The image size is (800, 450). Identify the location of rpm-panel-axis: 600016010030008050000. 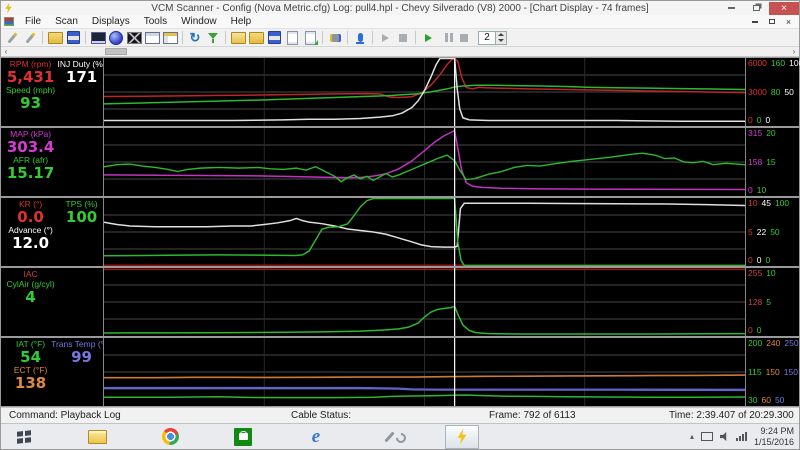
(773, 92).